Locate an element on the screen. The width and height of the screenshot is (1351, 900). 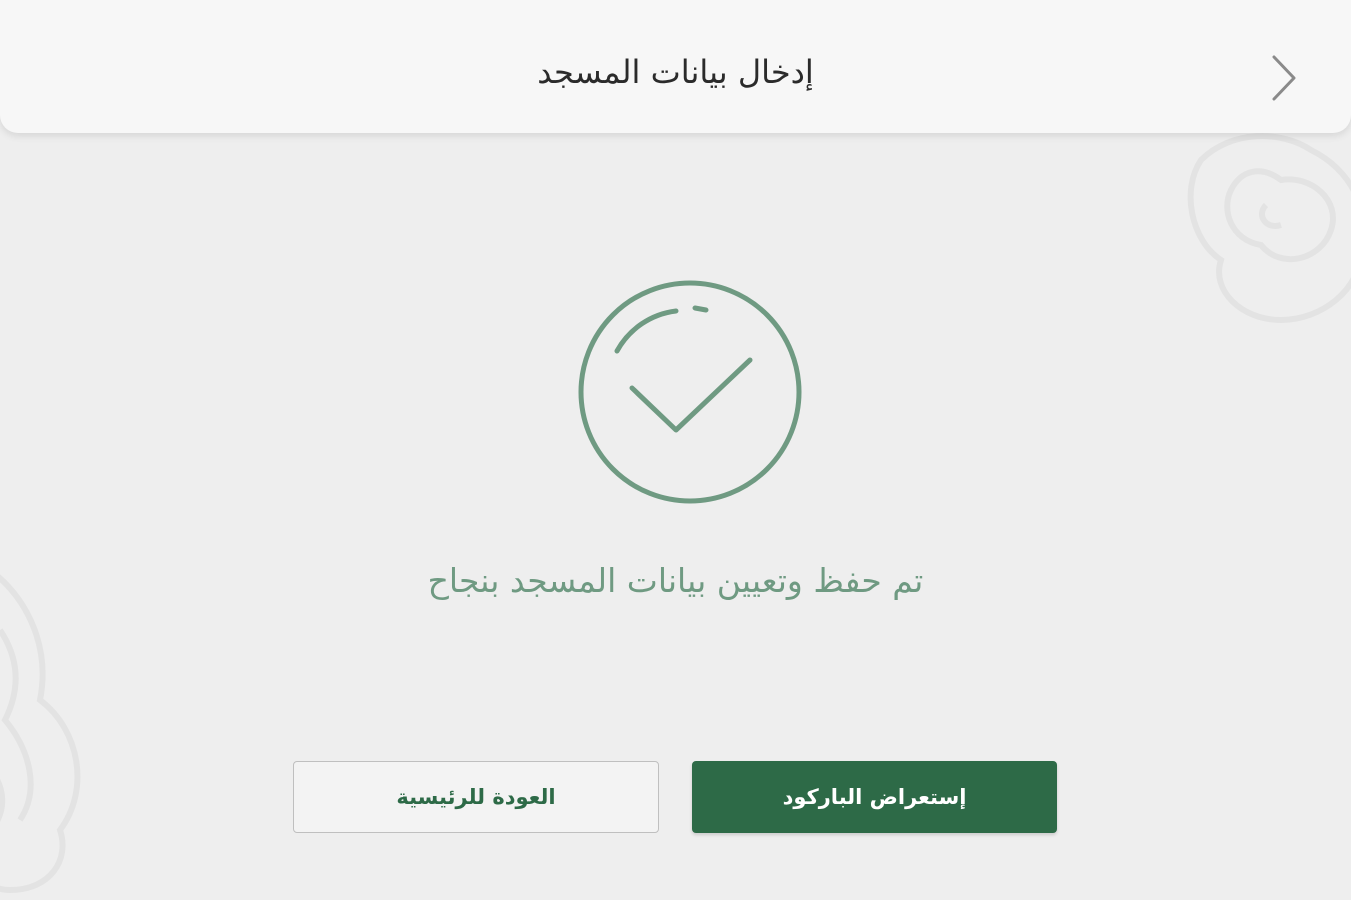
view-barcode-button: إستعراض الباركود is located at coordinates (874, 797).